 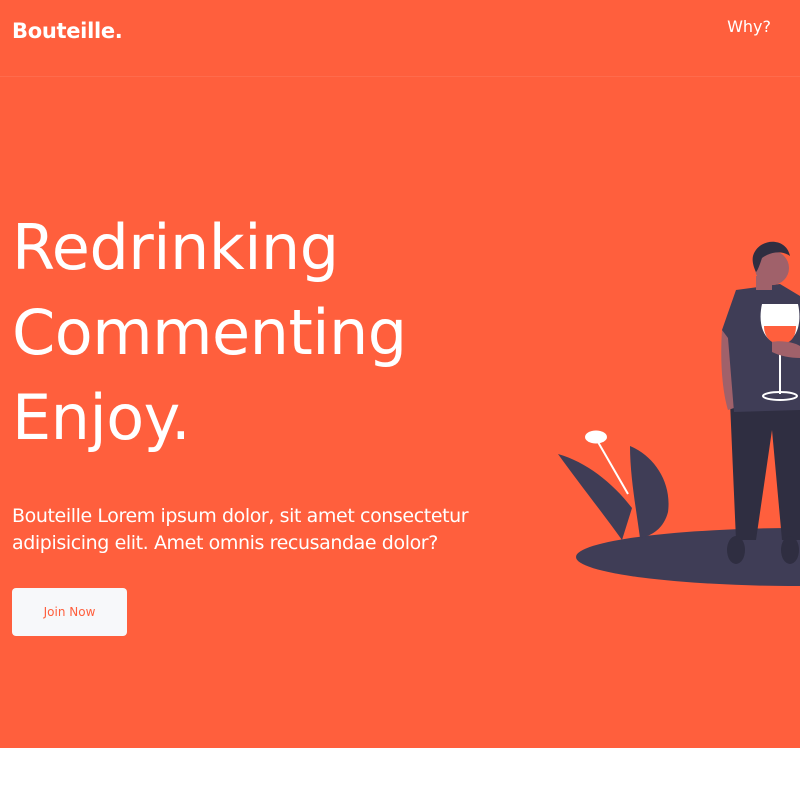 What do you see at coordinates (69, 612) in the screenshot?
I see `join-now-button: Join Now` at bounding box center [69, 612].